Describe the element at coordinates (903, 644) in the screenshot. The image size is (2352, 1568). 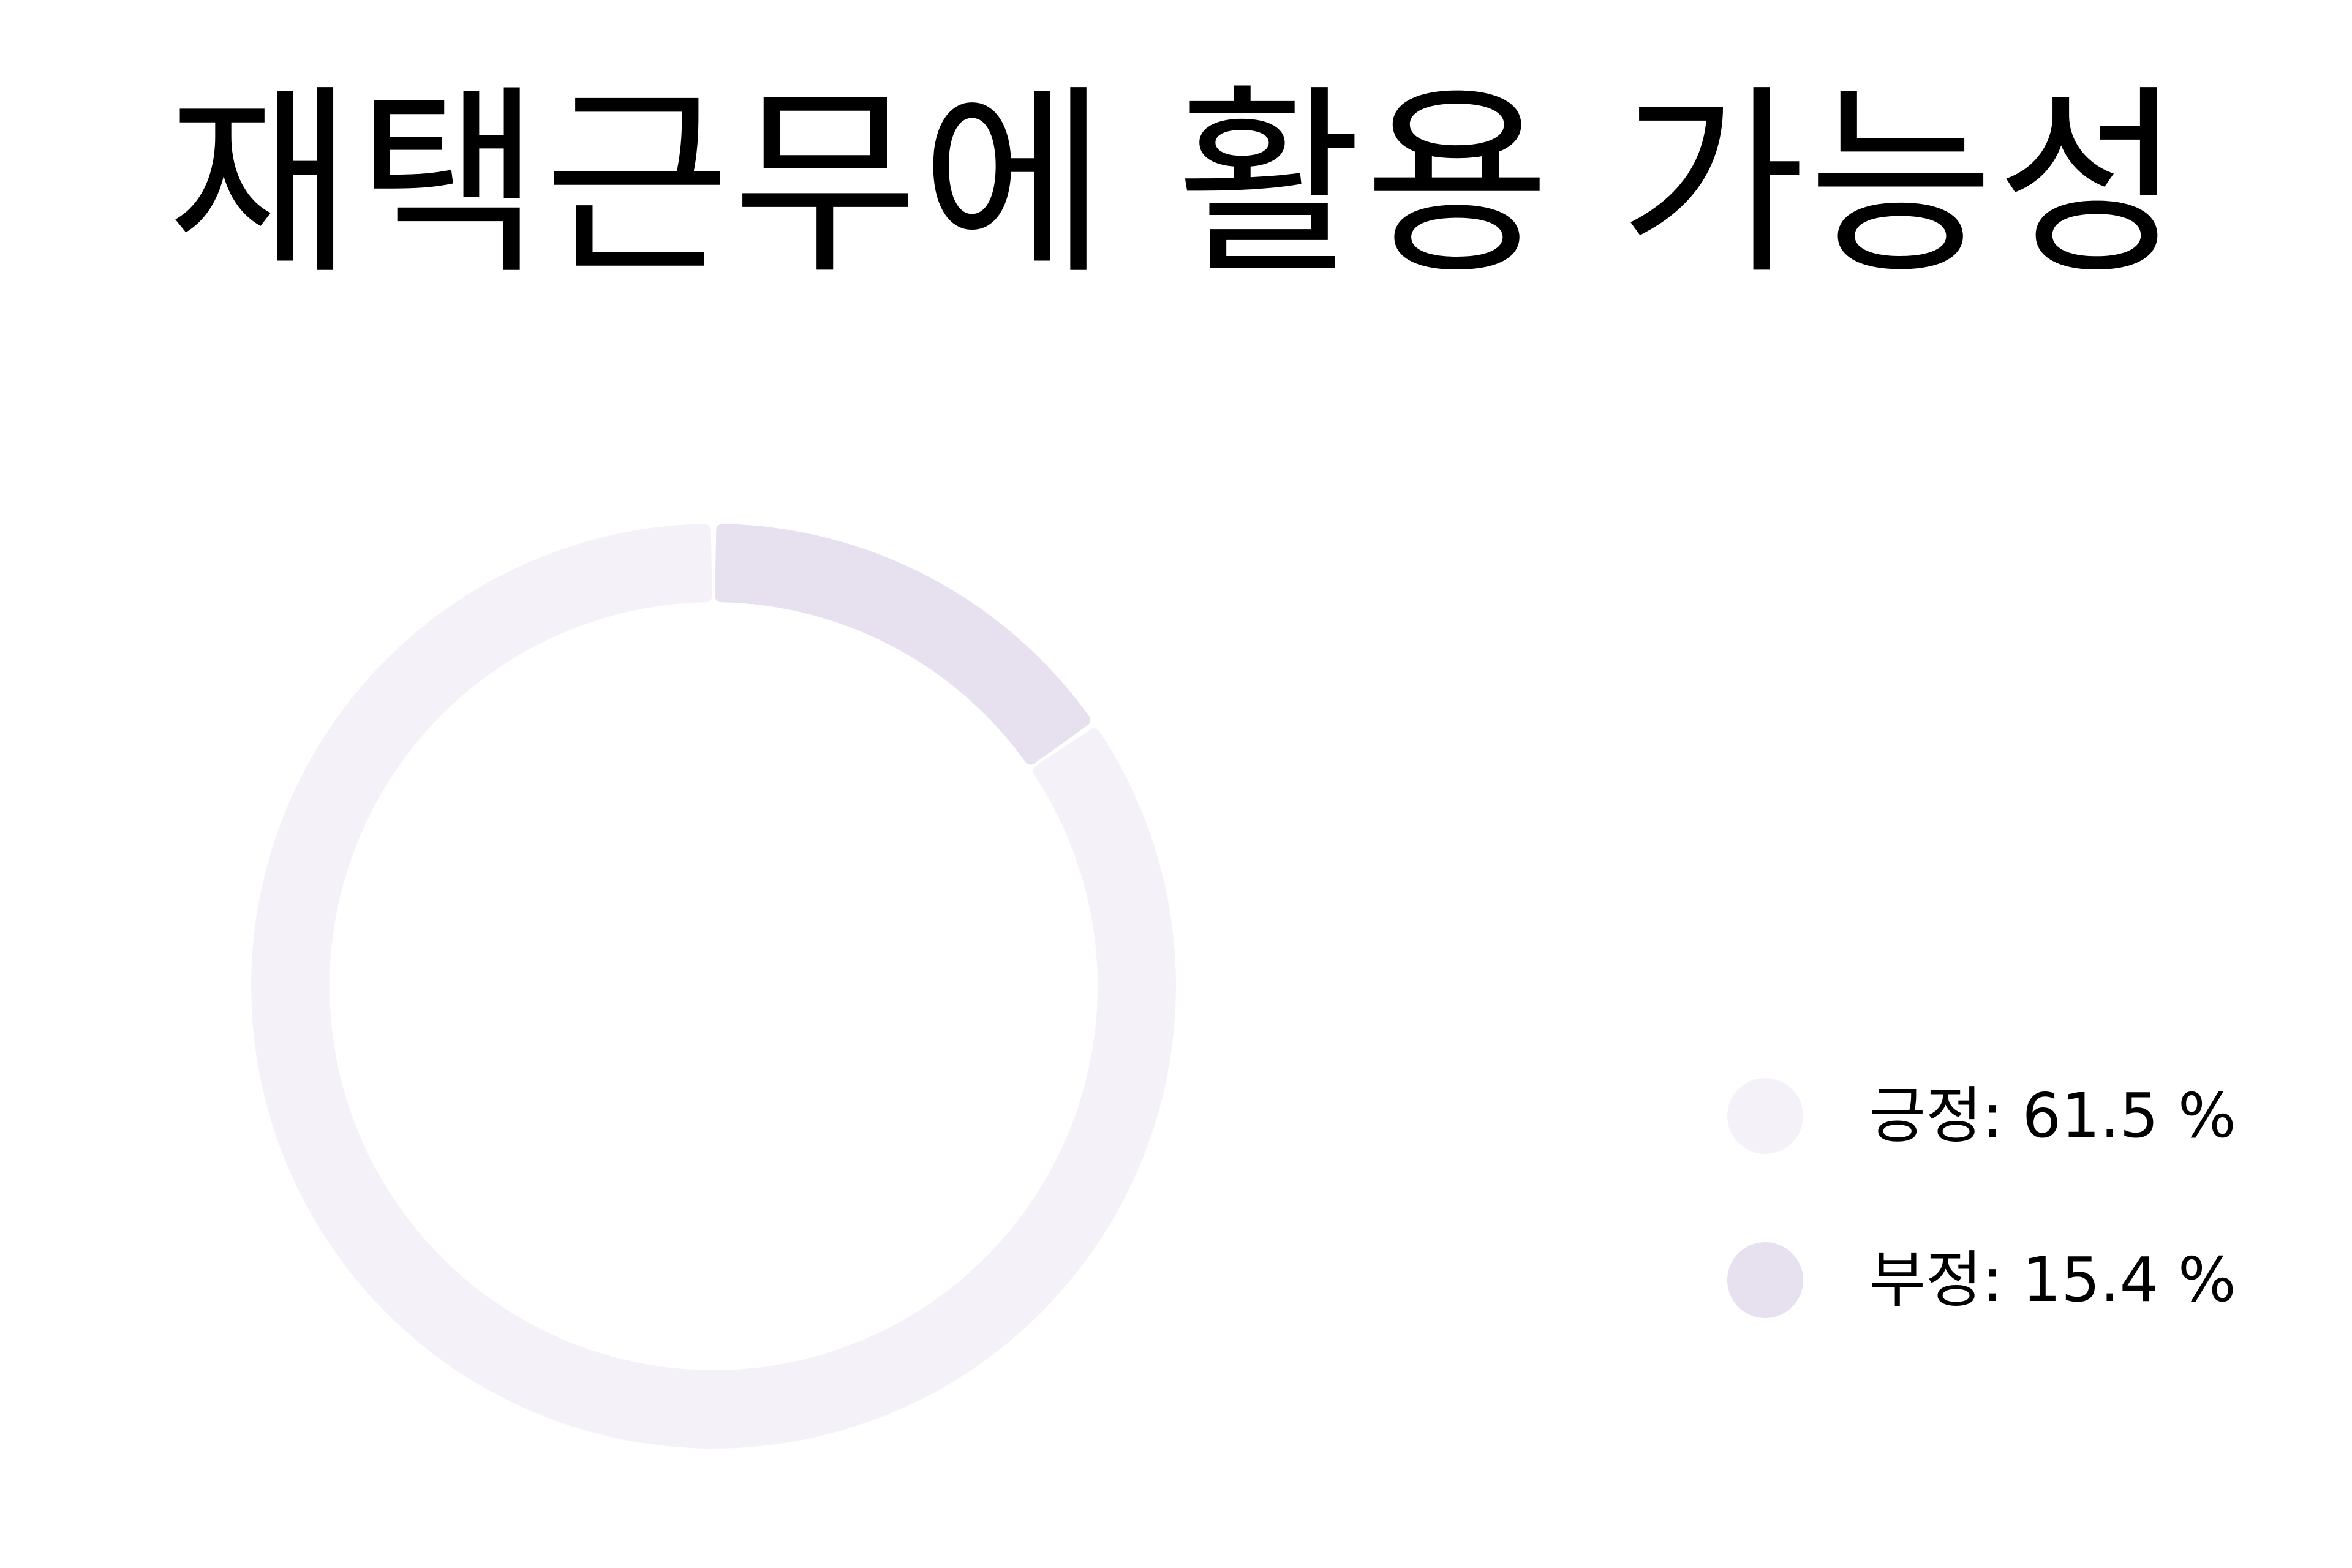
I see `slice-negative` at that location.